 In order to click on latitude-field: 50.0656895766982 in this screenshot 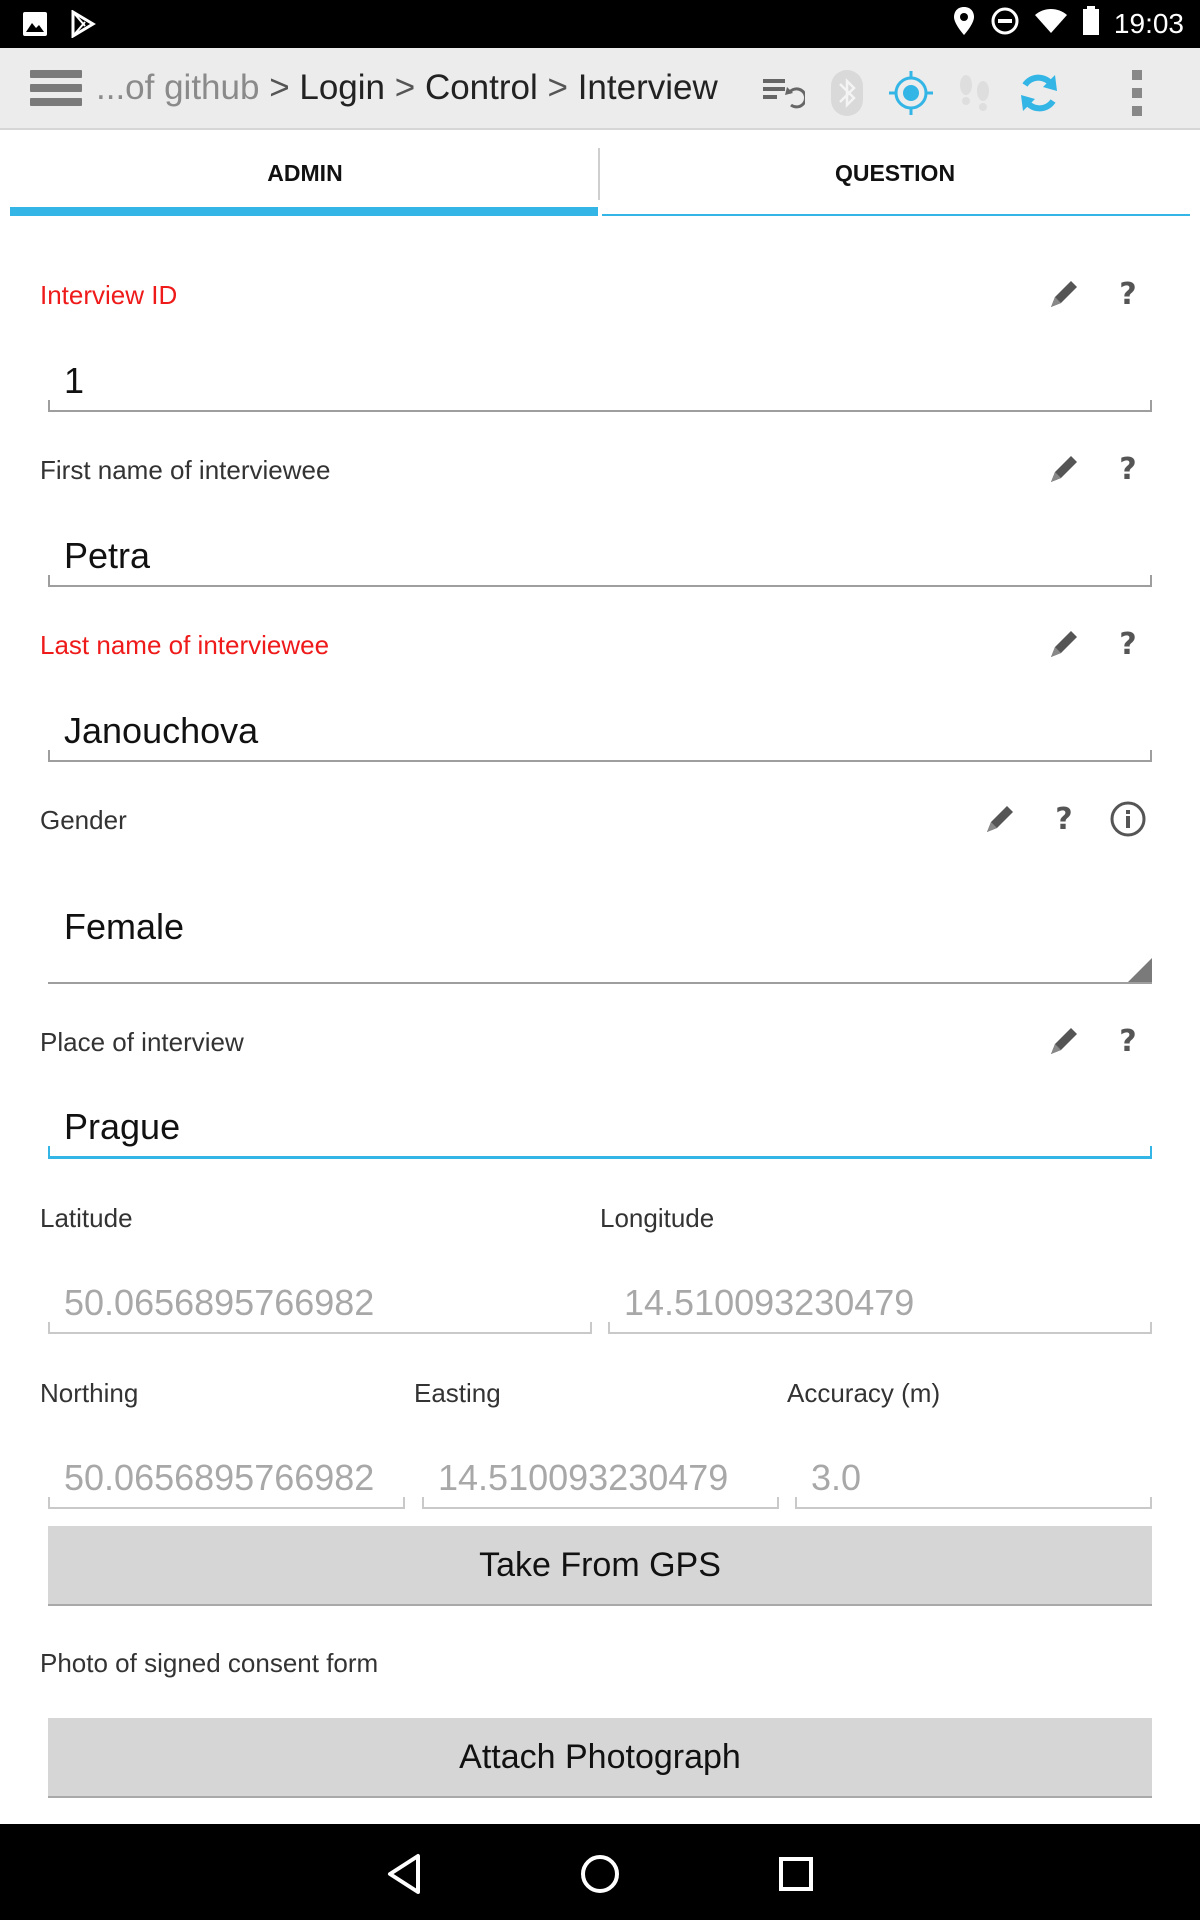, I will do `click(320, 1305)`.